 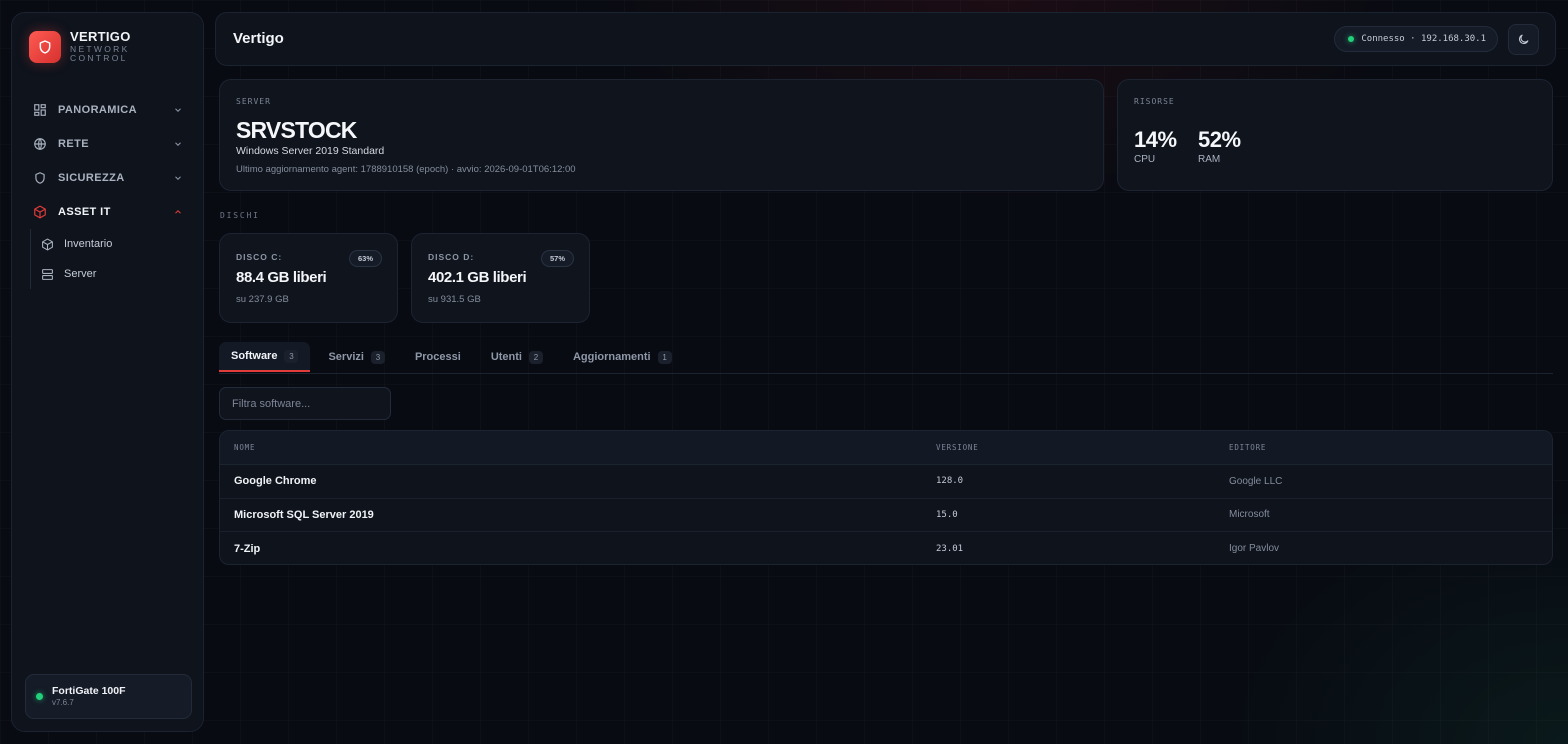 What do you see at coordinates (304, 514) in the screenshot?
I see `software-name: Microsoft SQL Server 2019` at bounding box center [304, 514].